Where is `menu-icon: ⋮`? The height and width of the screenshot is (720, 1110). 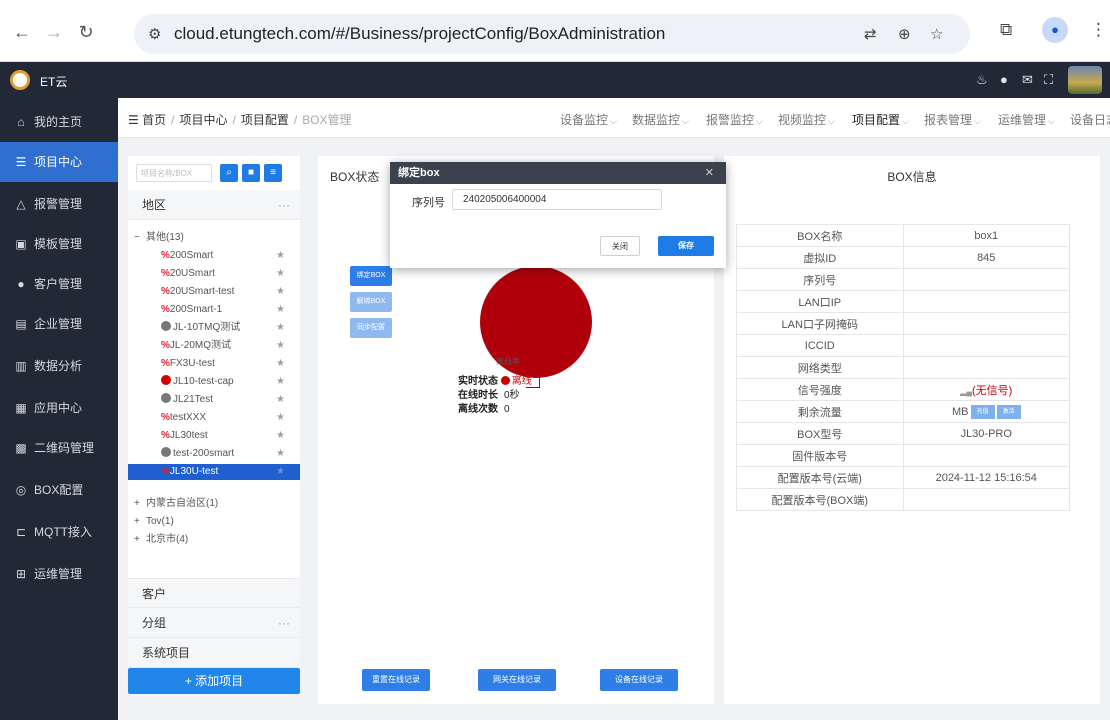 menu-icon: ⋮ is located at coordinates (1098, 30).